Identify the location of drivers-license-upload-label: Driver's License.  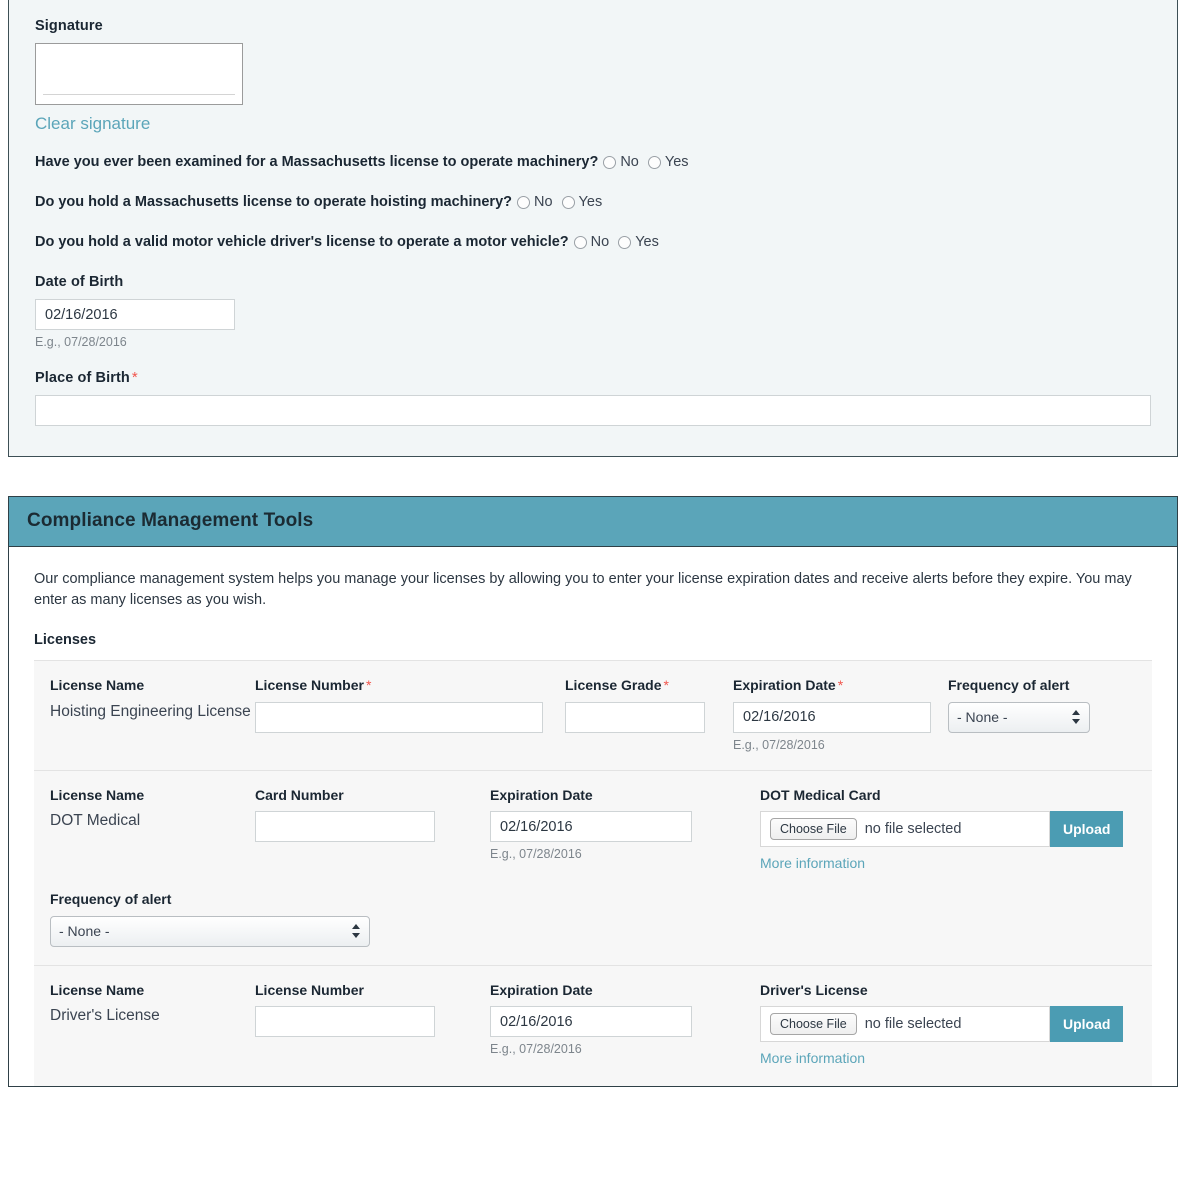
(814, 989).